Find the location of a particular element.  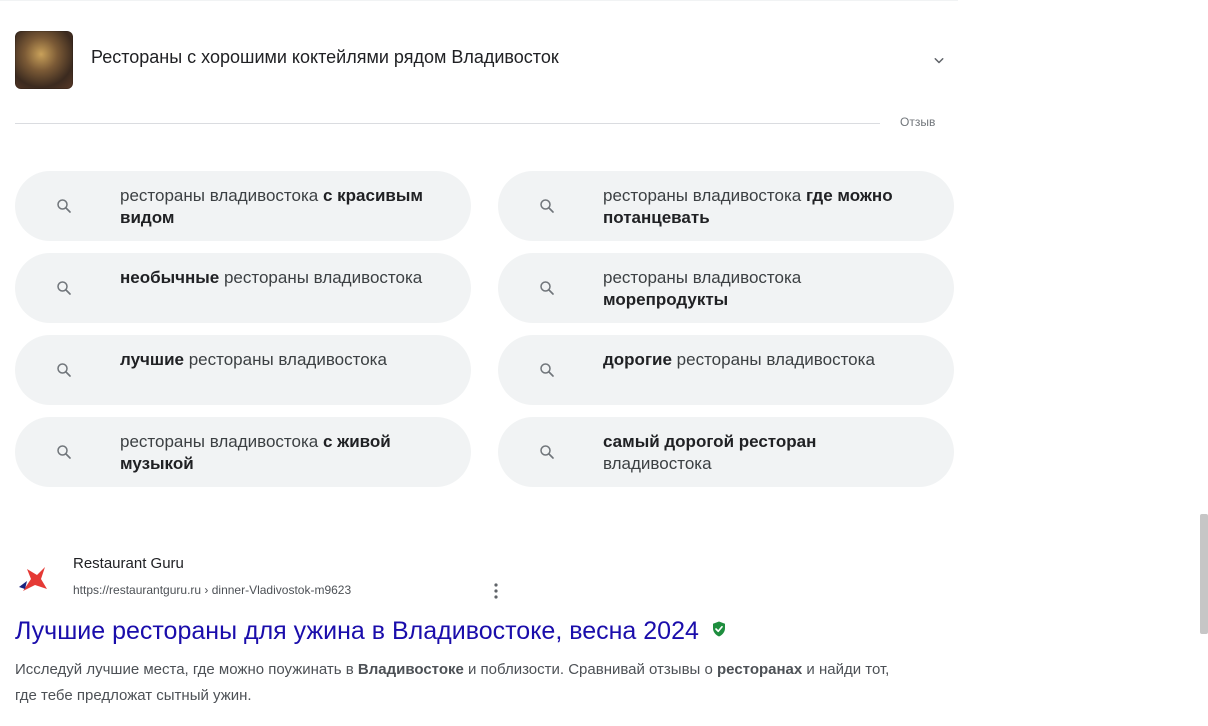

related-search-text: необычные рестораны владивостока is located at coordinates (280, 278).